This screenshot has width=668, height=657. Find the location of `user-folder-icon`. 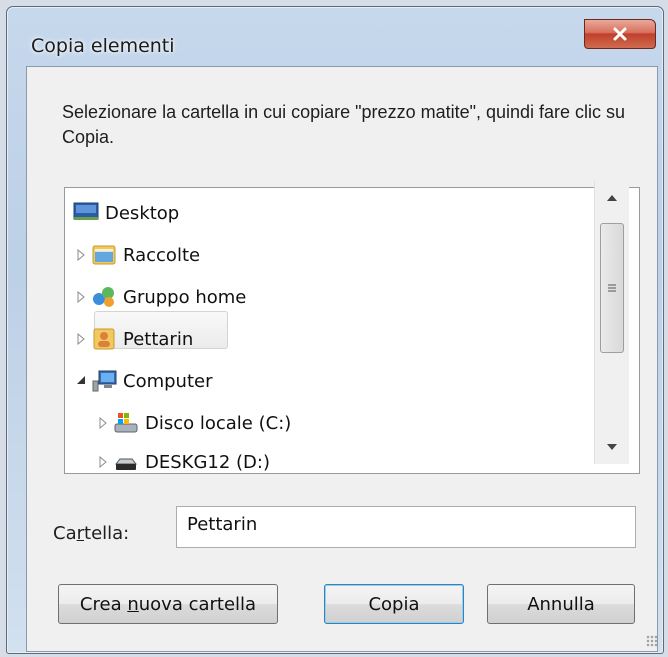

user-folder-icon is located at coordinates (103, 339).